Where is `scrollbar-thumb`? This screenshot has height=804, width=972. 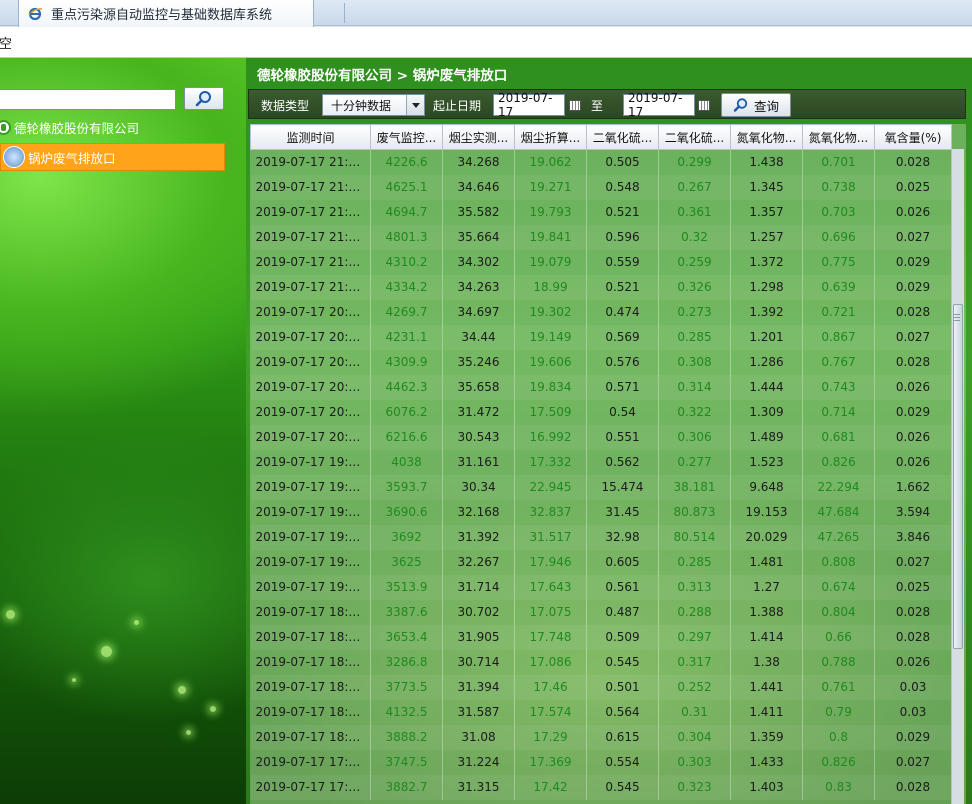 scrollbar-thumb is located at coordinates (958, 476).